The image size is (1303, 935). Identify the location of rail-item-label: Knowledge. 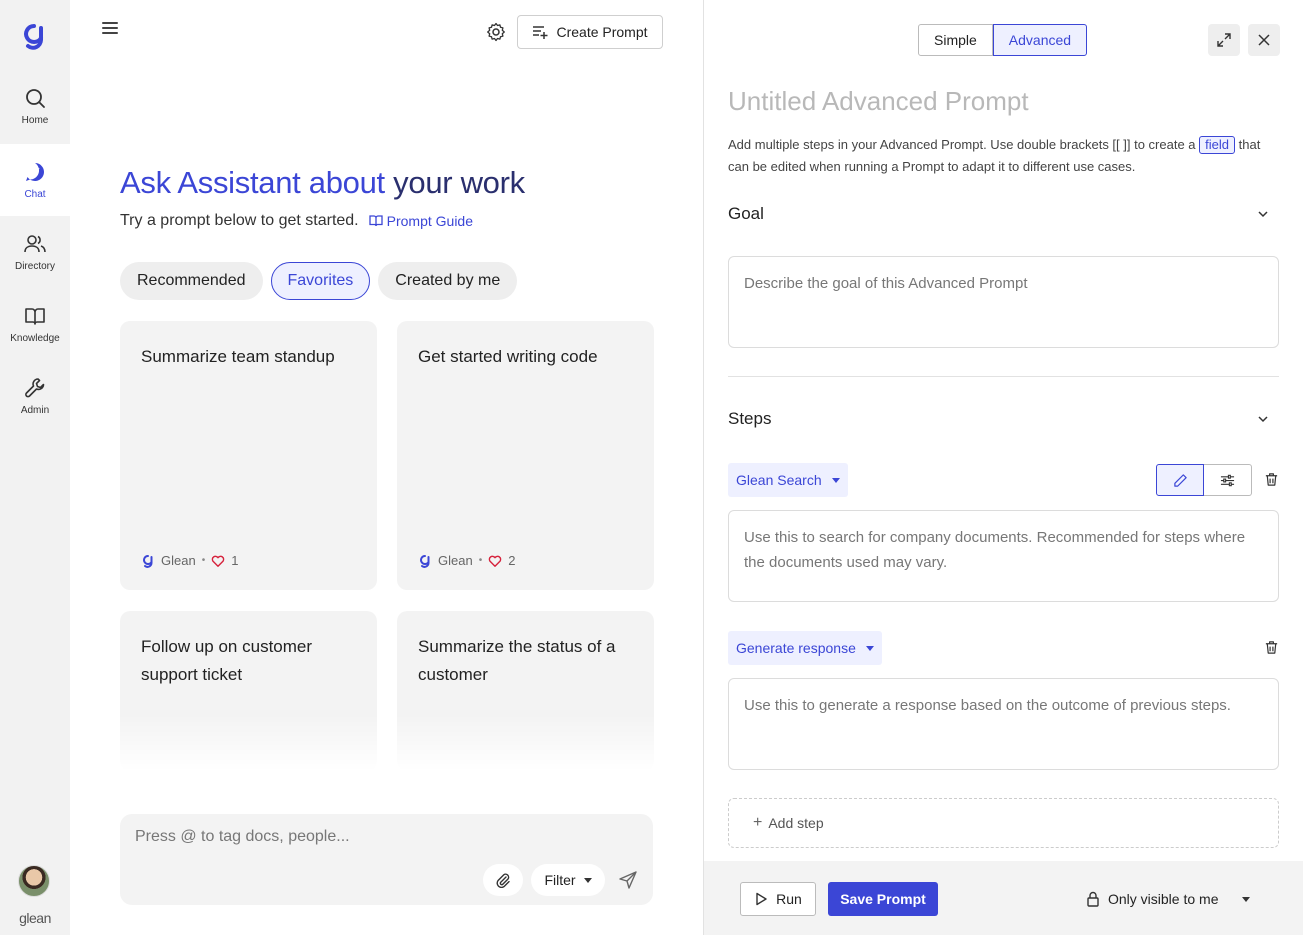
(35, 338).